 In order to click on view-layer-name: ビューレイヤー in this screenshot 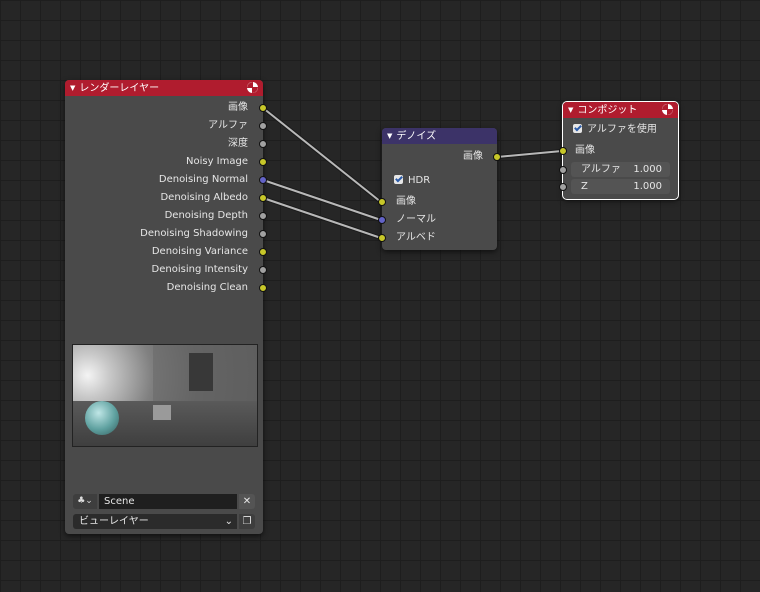, I will do `click(114, 521)`.